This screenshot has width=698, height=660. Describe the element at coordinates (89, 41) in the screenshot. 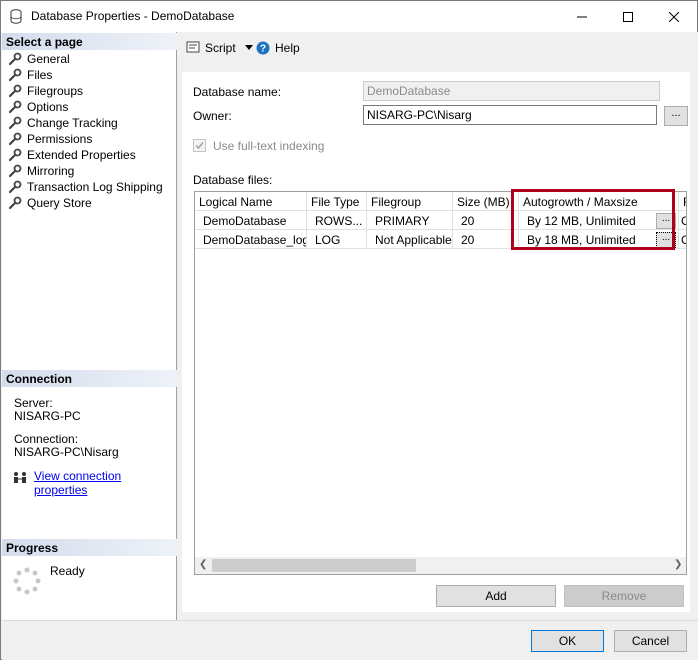

I see `select-page-header: Select a page` at that location.